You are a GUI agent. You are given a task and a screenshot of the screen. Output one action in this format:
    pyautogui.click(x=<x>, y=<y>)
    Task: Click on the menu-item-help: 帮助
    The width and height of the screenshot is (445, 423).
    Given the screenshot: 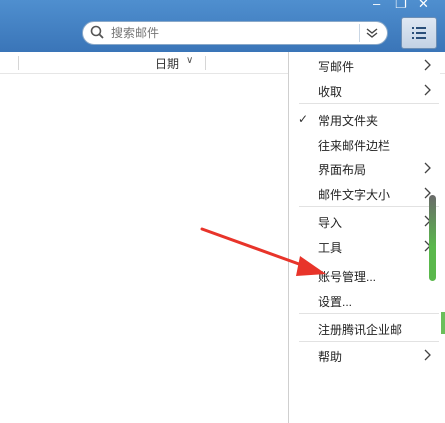 What is the action you would take?
    pyautogui.click(x=365, y=355)
    